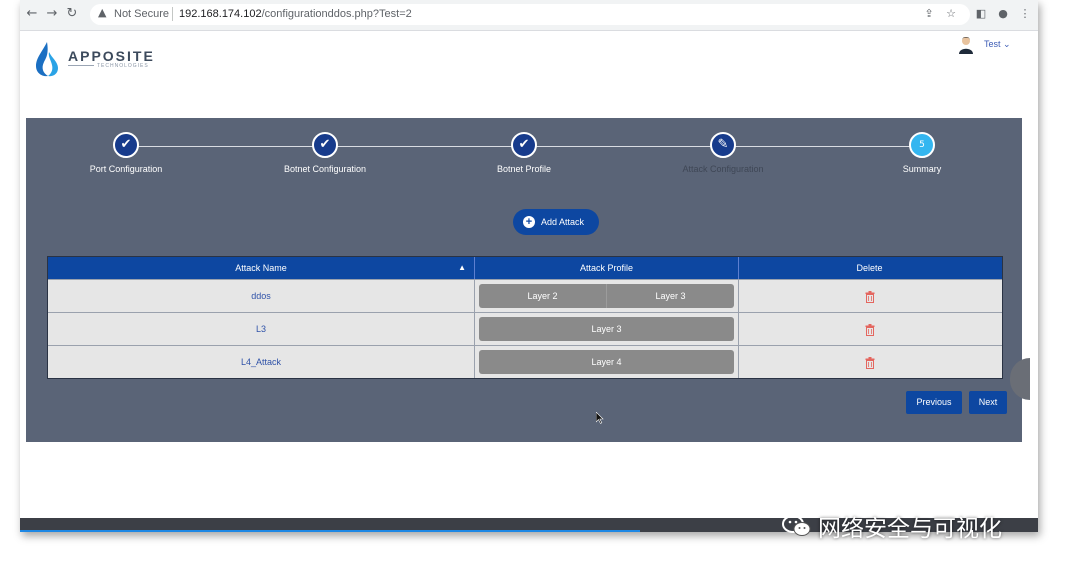  I want to click on logo-subtitle: TECHNOLOGIES, so click(108, 66).